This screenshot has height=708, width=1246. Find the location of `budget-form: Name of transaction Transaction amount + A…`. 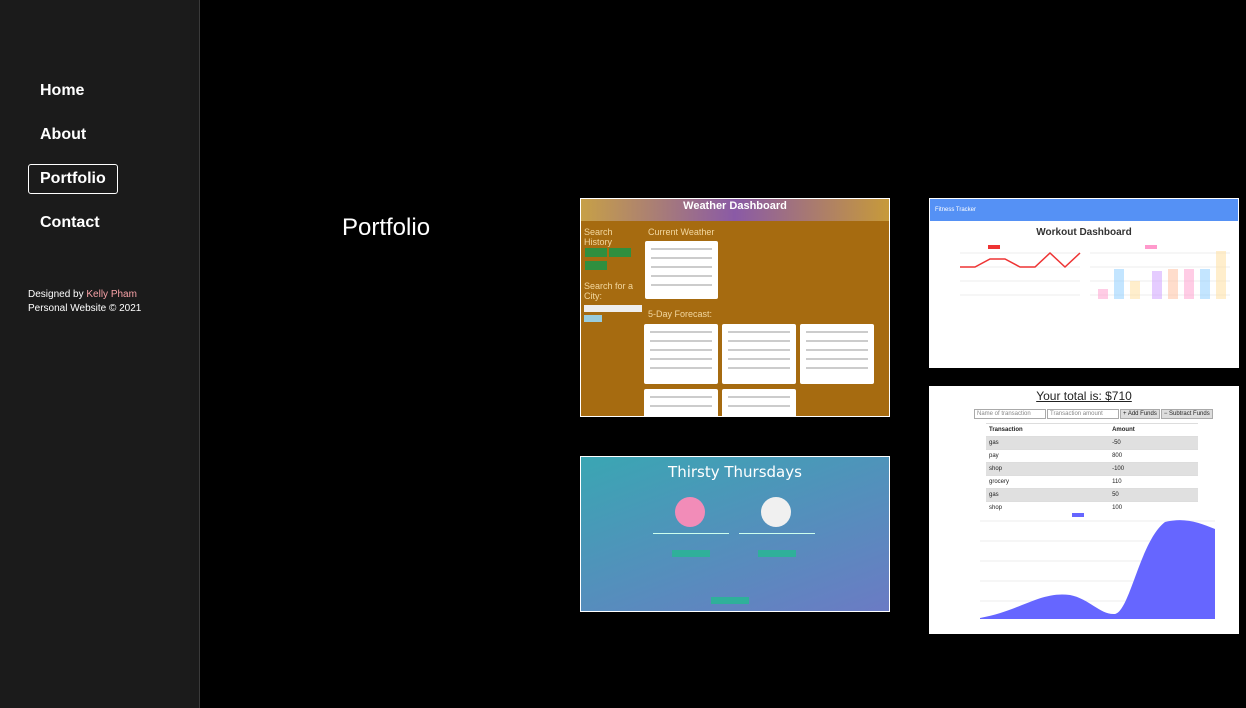

budget-form: Name of transaction Transaction amount + A… is located at coordinates (1094, 414).